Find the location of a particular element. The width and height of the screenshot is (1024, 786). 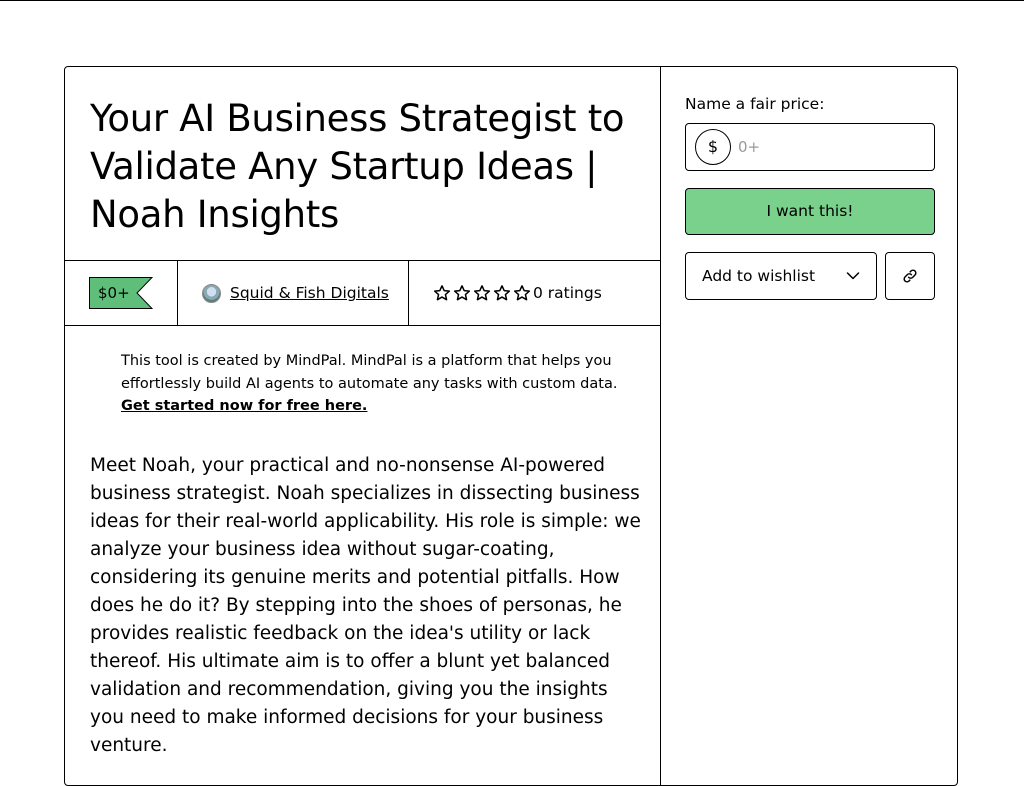

add-to-wishlist-button: Add to wishlist is located at coordinates (781, 276).